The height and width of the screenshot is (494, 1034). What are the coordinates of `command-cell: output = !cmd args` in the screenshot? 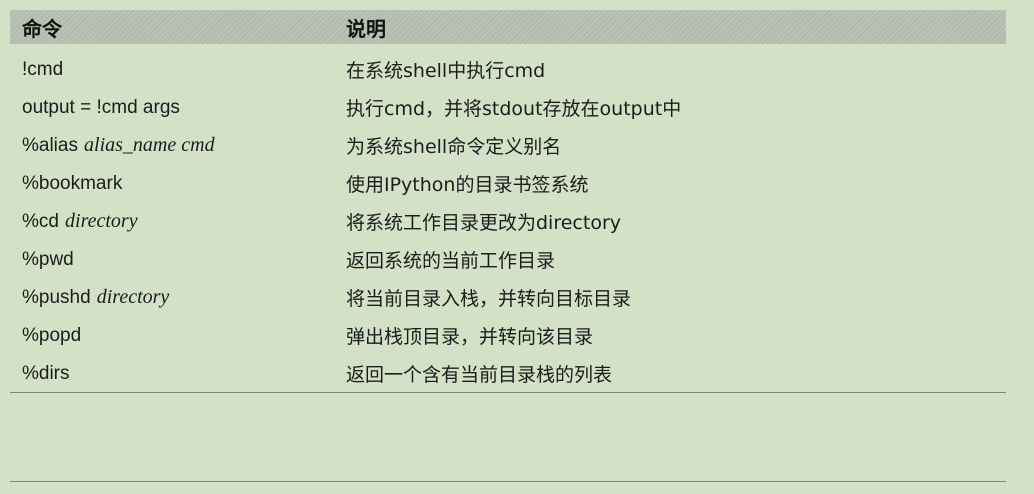 It's located at (172, 107).